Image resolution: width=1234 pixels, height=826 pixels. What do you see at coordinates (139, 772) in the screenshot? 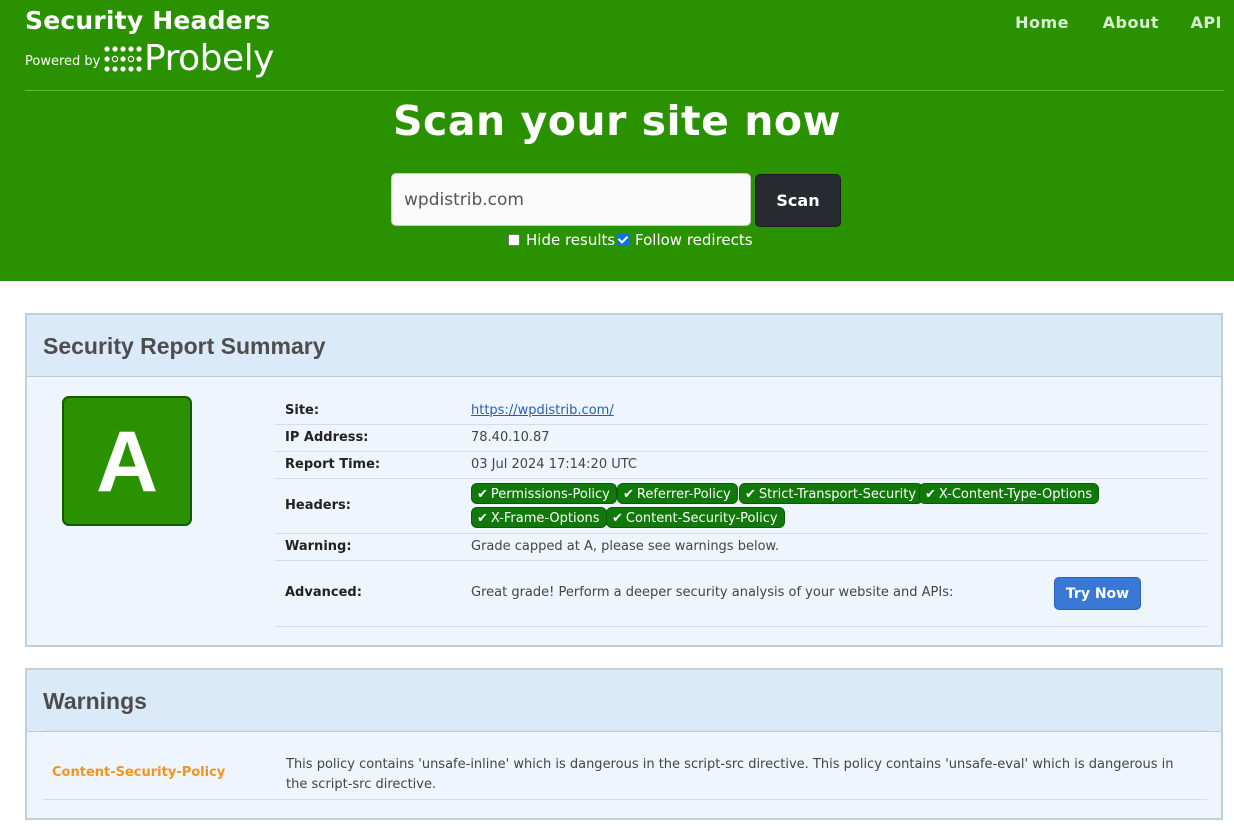
I see `warning-header-name: Content-Security-Policy` at bounding box center [139, 772].